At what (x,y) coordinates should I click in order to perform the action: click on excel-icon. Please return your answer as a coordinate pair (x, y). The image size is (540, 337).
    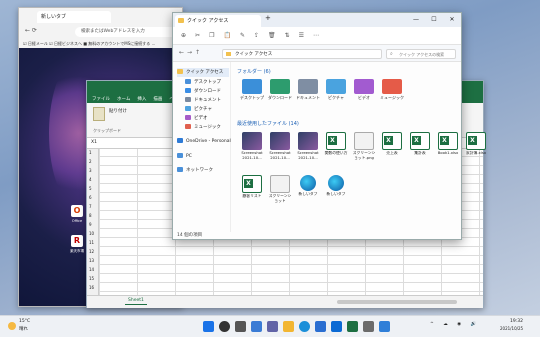
    Looking at the image, I should click on (352, 326).